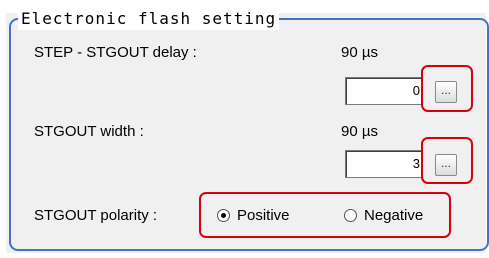 The width and height of the screenshot is (489, 258). What do you see at coordinates (96, 215) in the screenshot?
I see `polarity-label: STGOUT polarity :` at bounding box center [96, 215].